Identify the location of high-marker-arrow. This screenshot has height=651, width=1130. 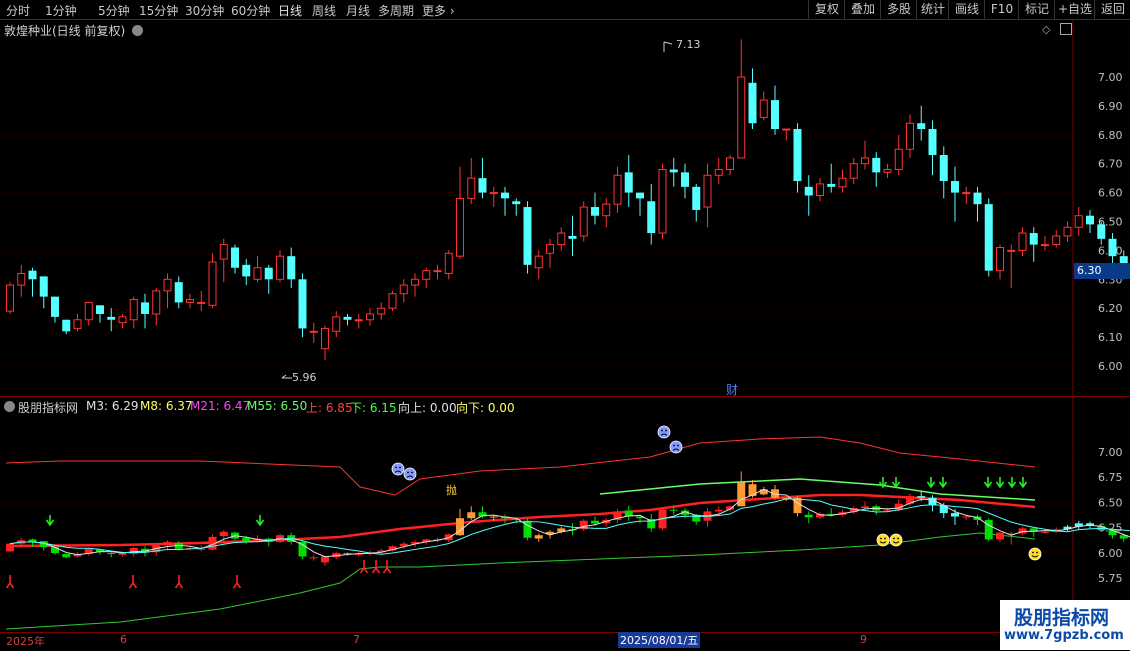
(668, 46).